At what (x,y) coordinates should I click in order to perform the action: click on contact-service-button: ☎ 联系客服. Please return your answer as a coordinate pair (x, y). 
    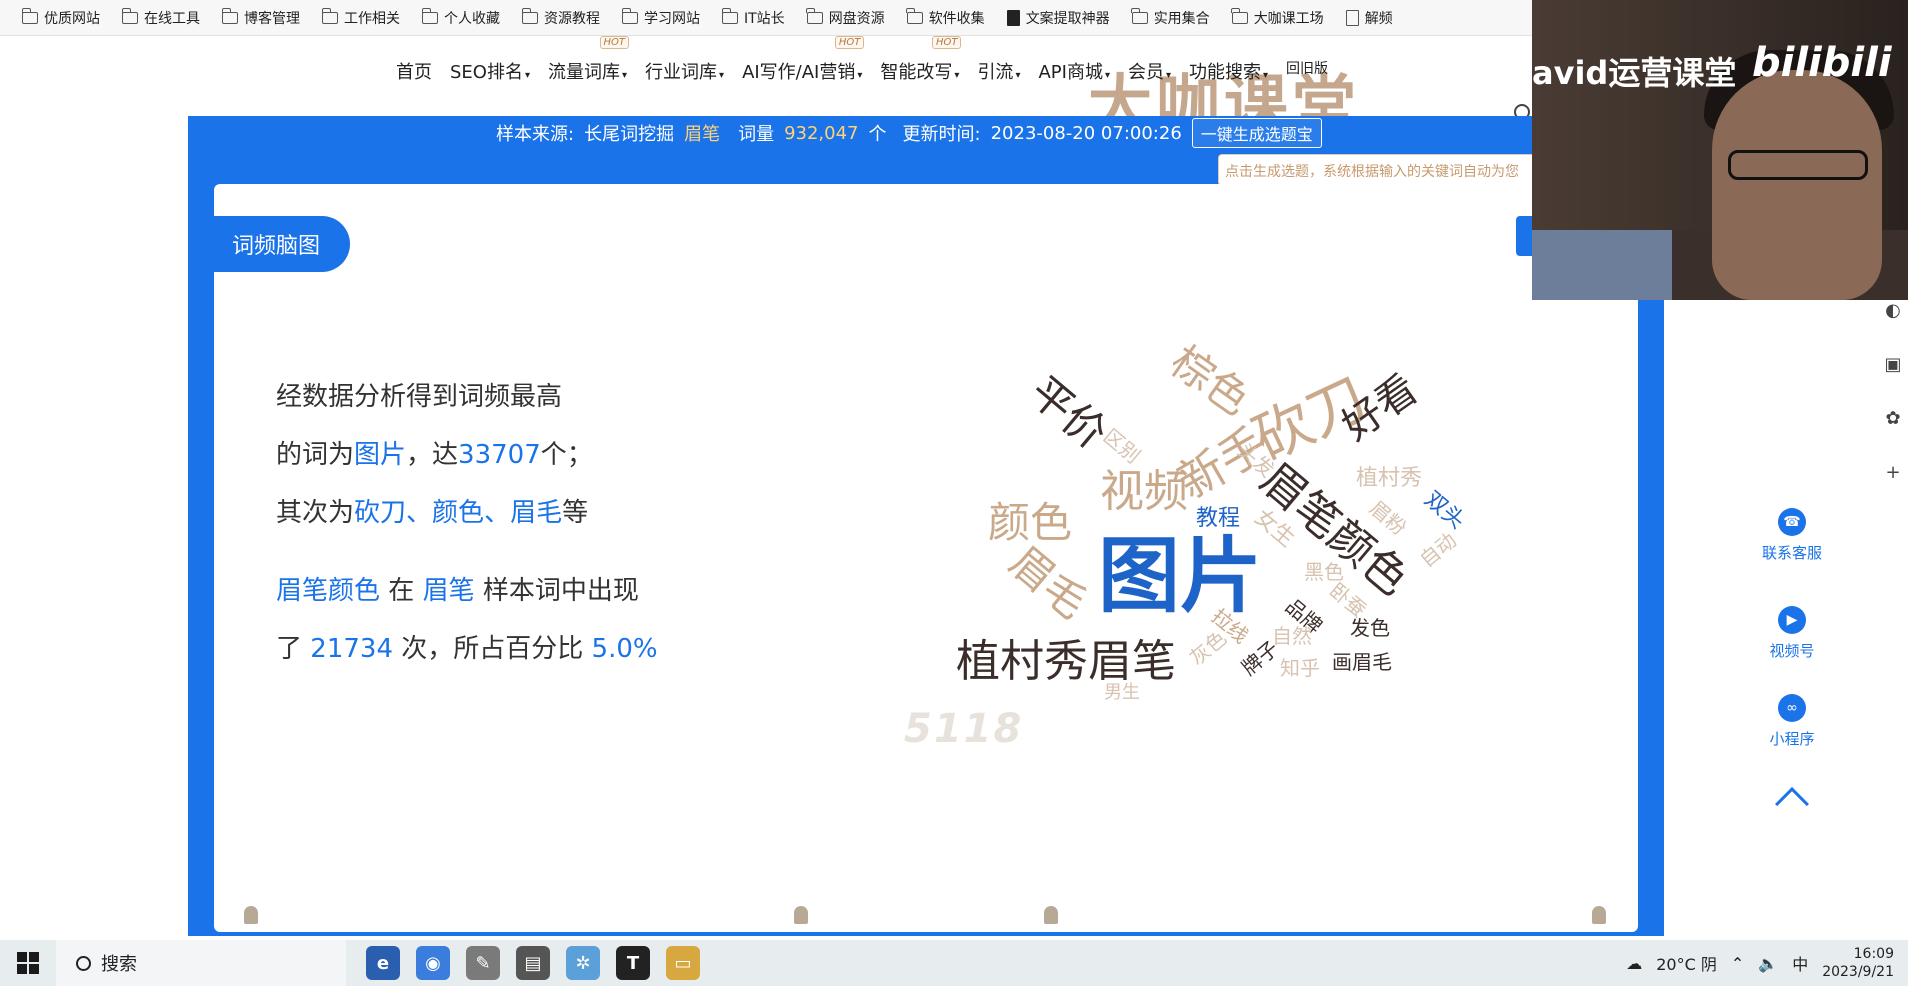
    Looking at the image, I should click on (1792, 535).